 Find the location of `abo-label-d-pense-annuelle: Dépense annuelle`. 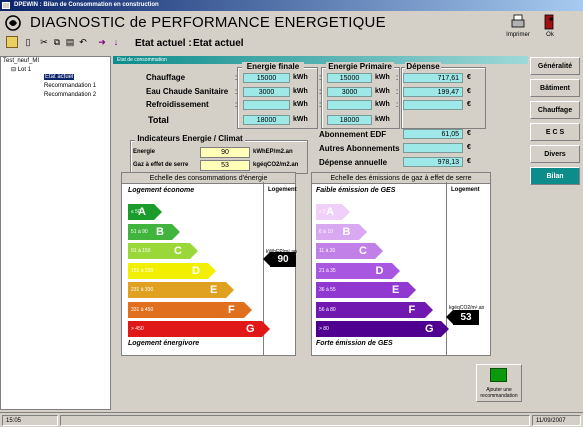

abo-label-d-pense-annuelle: Dépense annuelle is located at coordinates (353, 162).